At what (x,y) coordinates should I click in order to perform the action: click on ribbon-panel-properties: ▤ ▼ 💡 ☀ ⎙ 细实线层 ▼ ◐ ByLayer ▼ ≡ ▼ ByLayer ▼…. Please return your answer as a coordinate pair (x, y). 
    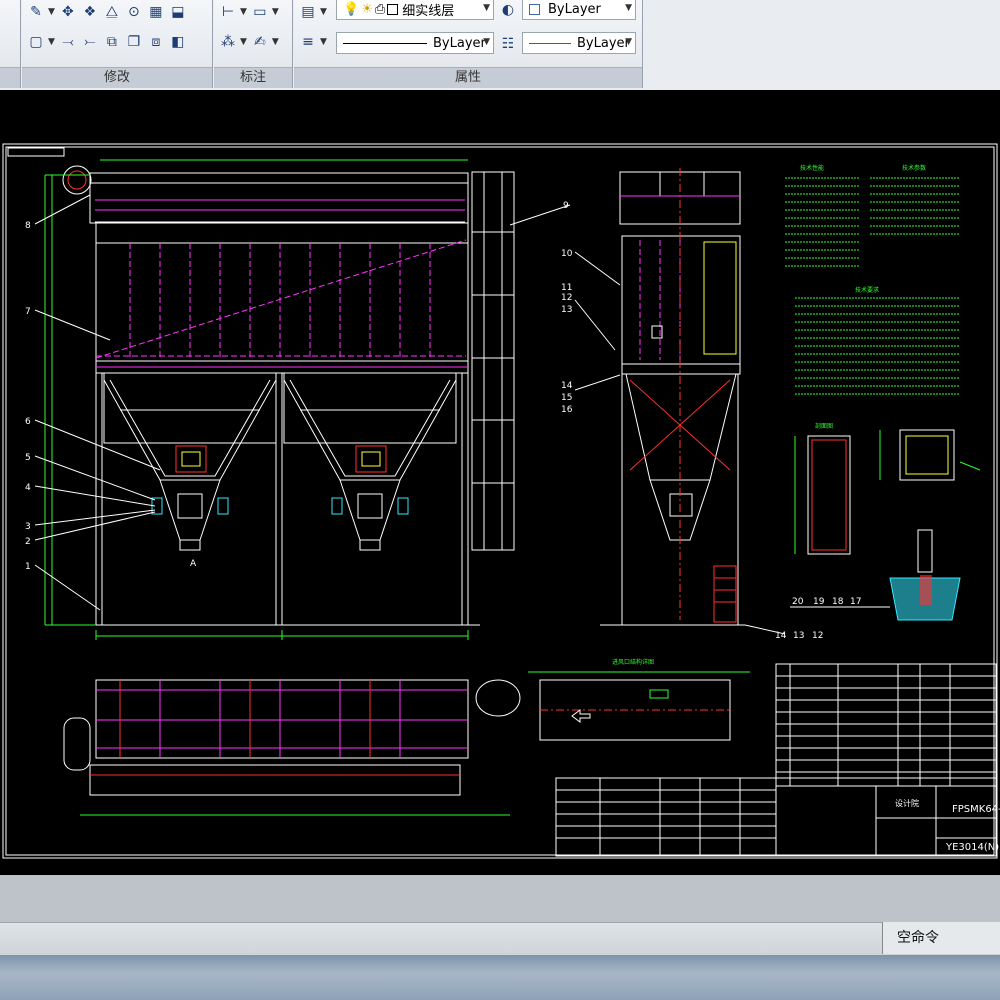
    Looking at the image, I should click on (468, 44).